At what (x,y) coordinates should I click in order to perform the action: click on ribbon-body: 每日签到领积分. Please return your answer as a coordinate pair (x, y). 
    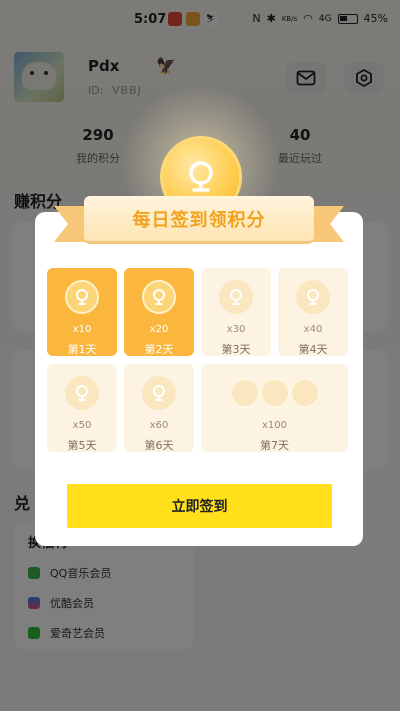
    Looking at the image, I should click on (199, 220).